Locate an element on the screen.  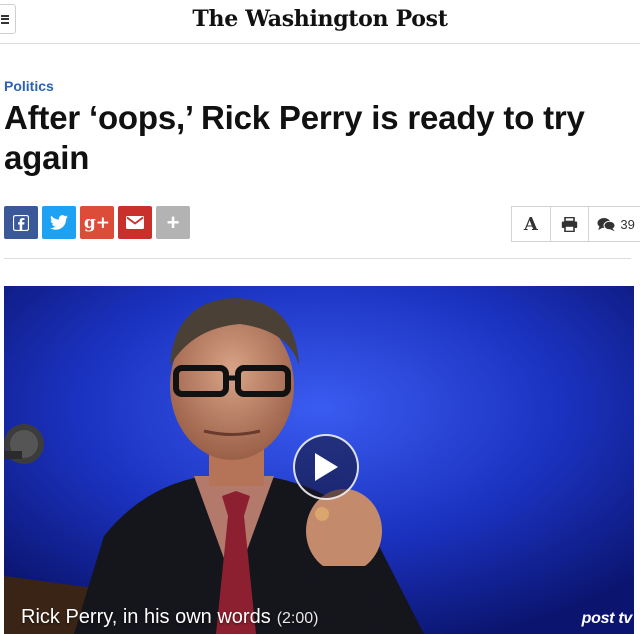
text-size-button: A is located at coordinates (531, 224).